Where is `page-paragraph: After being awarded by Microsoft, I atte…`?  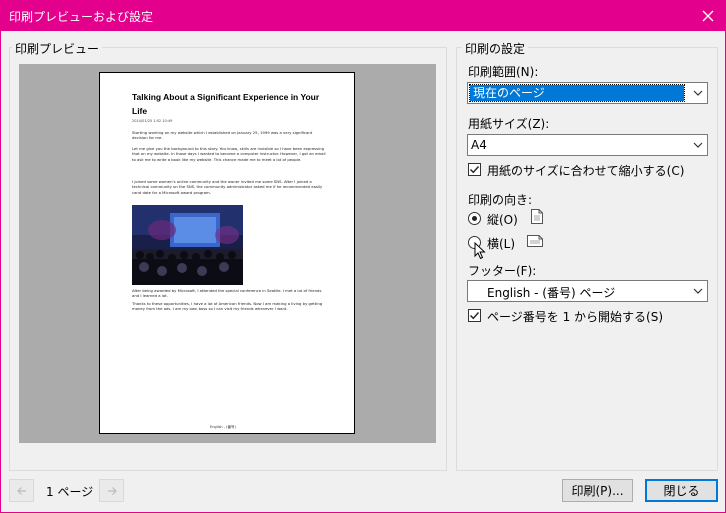
page-paragraph: After being awarded by Microsoft, I atte… is located at coordinates (227, 293).